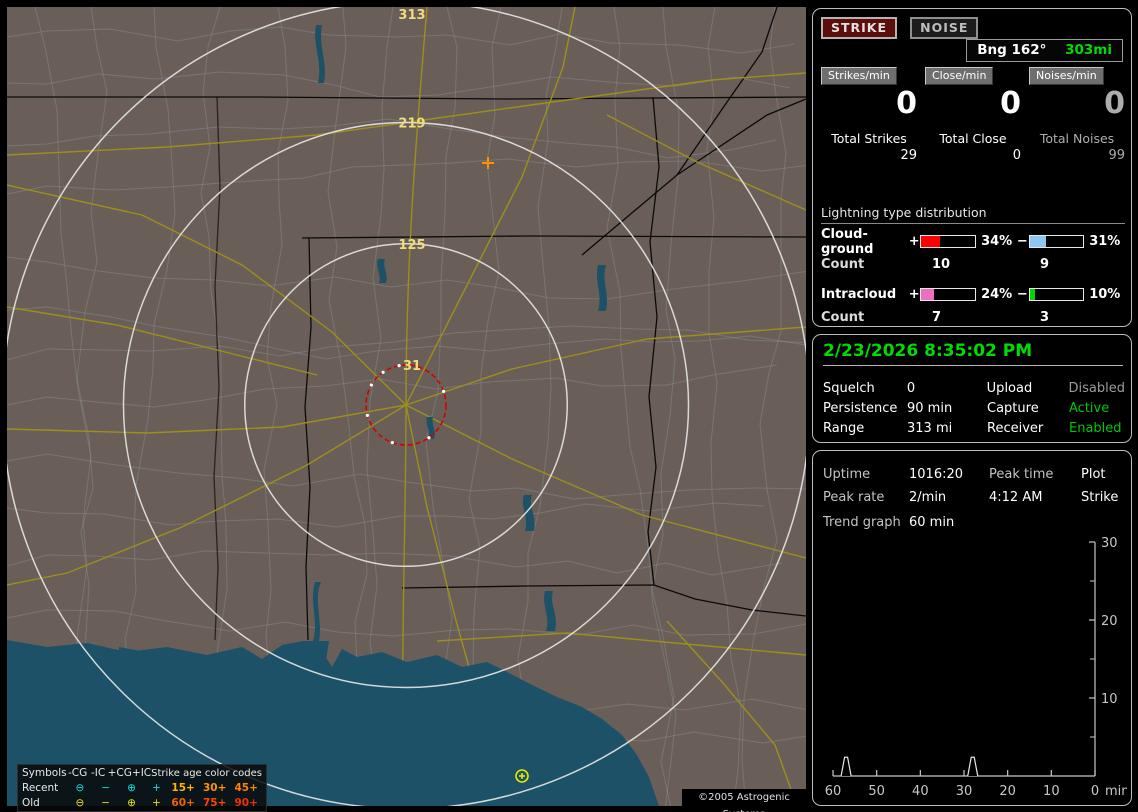 This screenshot has height=812, width=1138. What do you see at coordinates (973, 138) in the screenshot?
I see `total-close-label: Total Close` at bounding box center [973, 138].